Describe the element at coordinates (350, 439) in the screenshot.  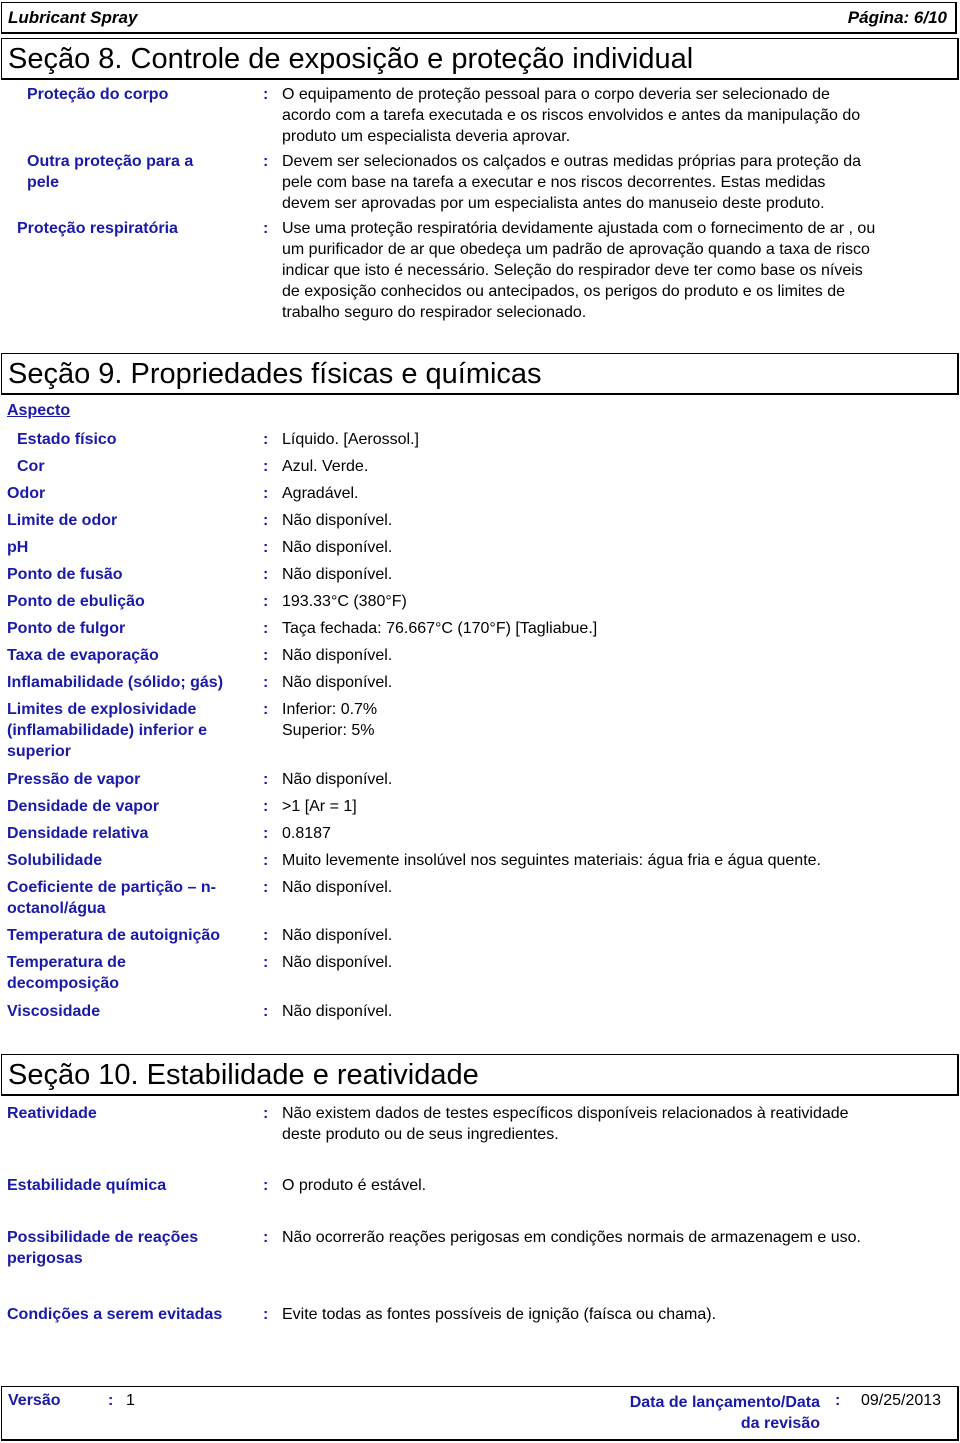
I see `property-value: Líquido. [Aerossol.]` at that location.